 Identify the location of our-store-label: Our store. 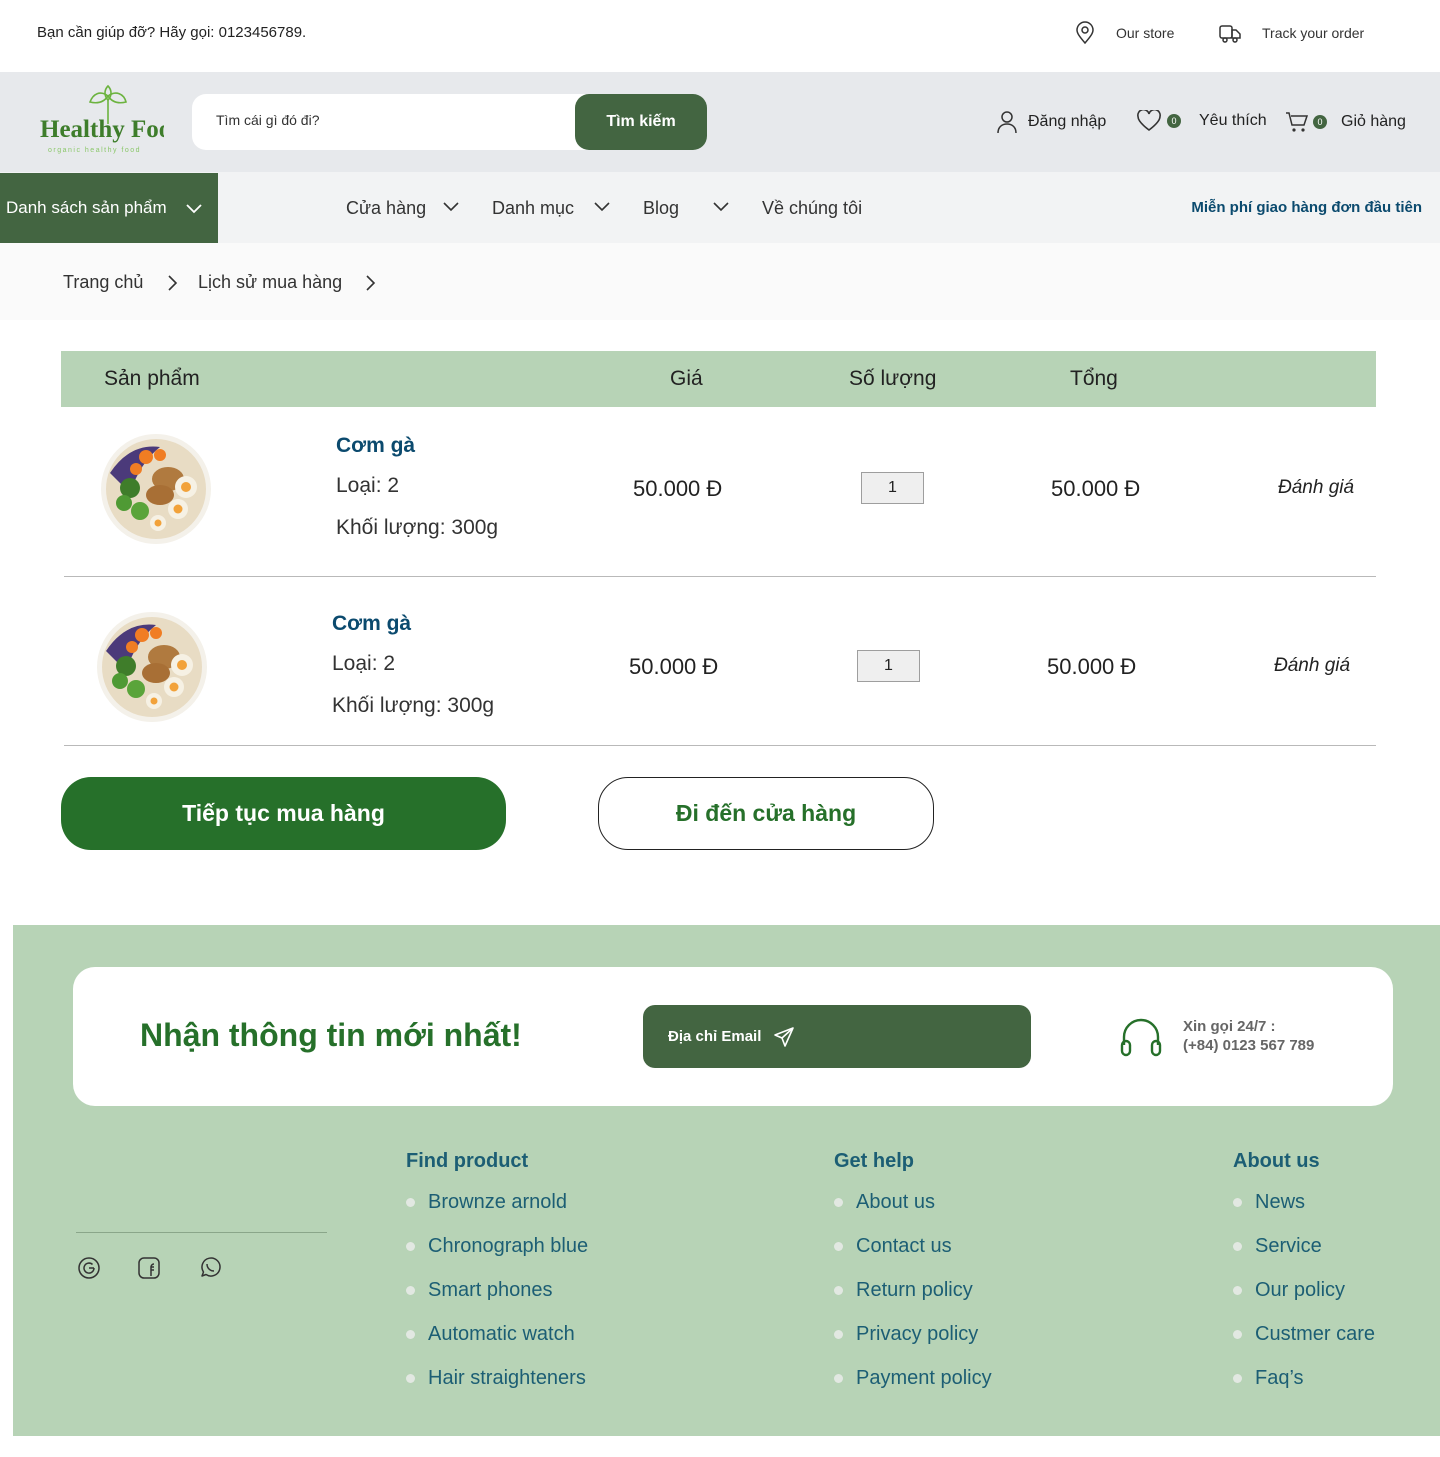
(1145, 33).